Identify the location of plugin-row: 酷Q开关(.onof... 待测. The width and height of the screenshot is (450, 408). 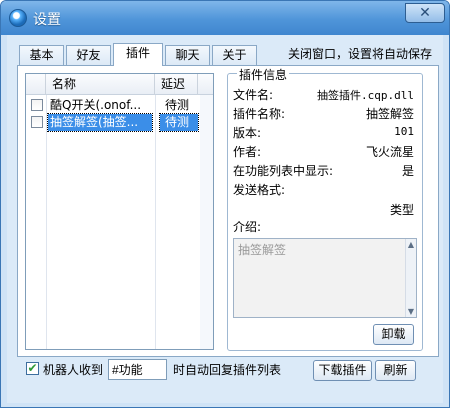
(119, 105).